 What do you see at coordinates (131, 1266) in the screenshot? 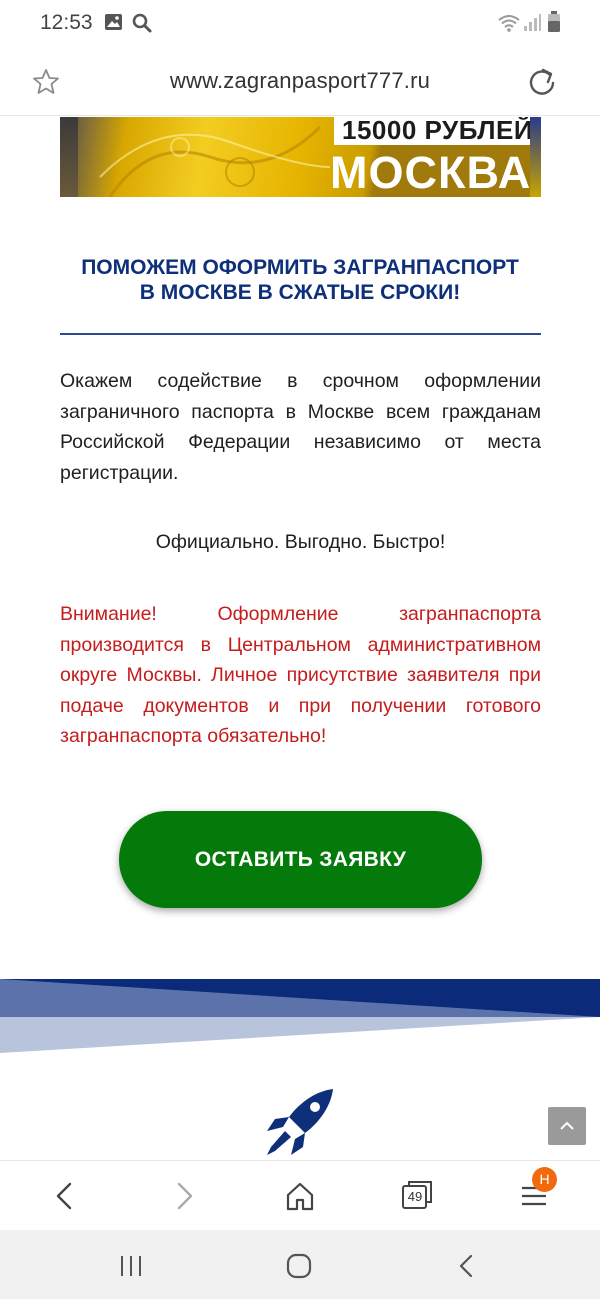
I see `recent-apps-icon` at bounding box center [131, 1266].